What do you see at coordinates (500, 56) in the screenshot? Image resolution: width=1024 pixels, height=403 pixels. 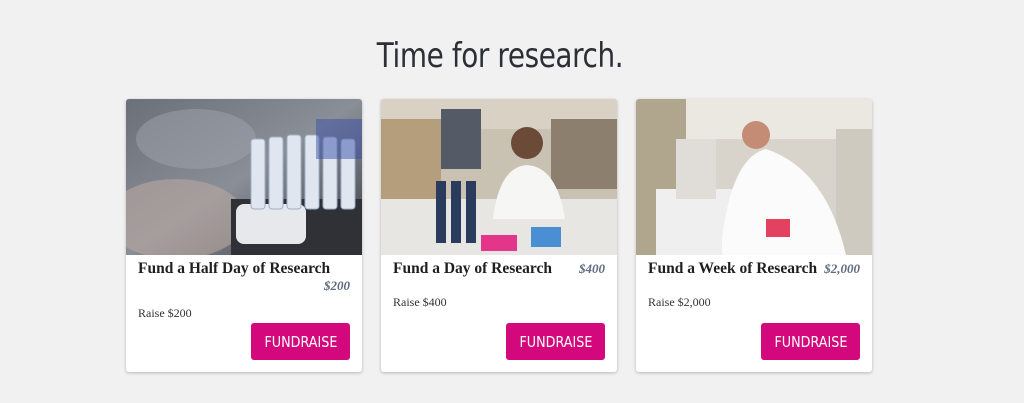 I see `page-title: Time for research.` at bounding box center [500, 56].